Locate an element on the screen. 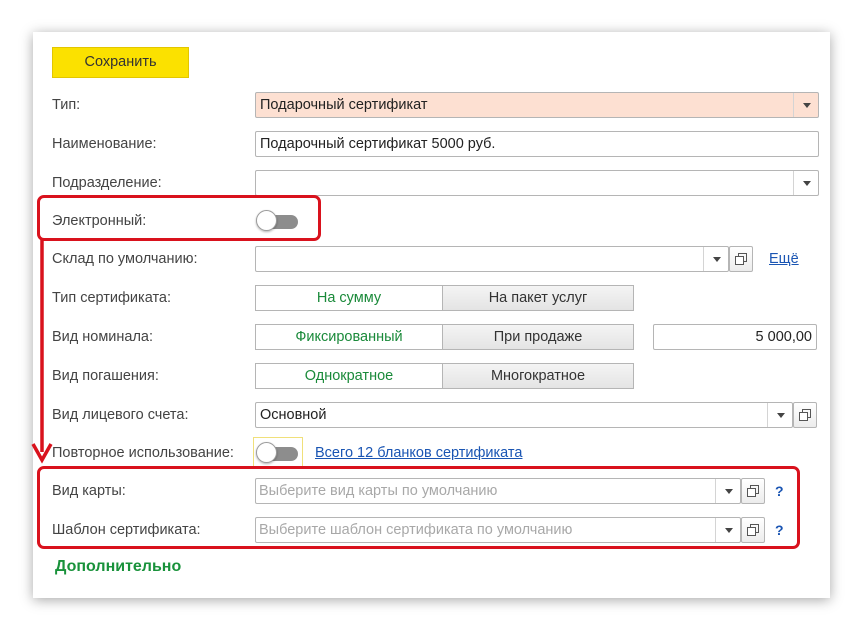 The height and width of the screenshot is (631, 862). repayment-label: Вид погашения: is located at coordinates (105, 376).